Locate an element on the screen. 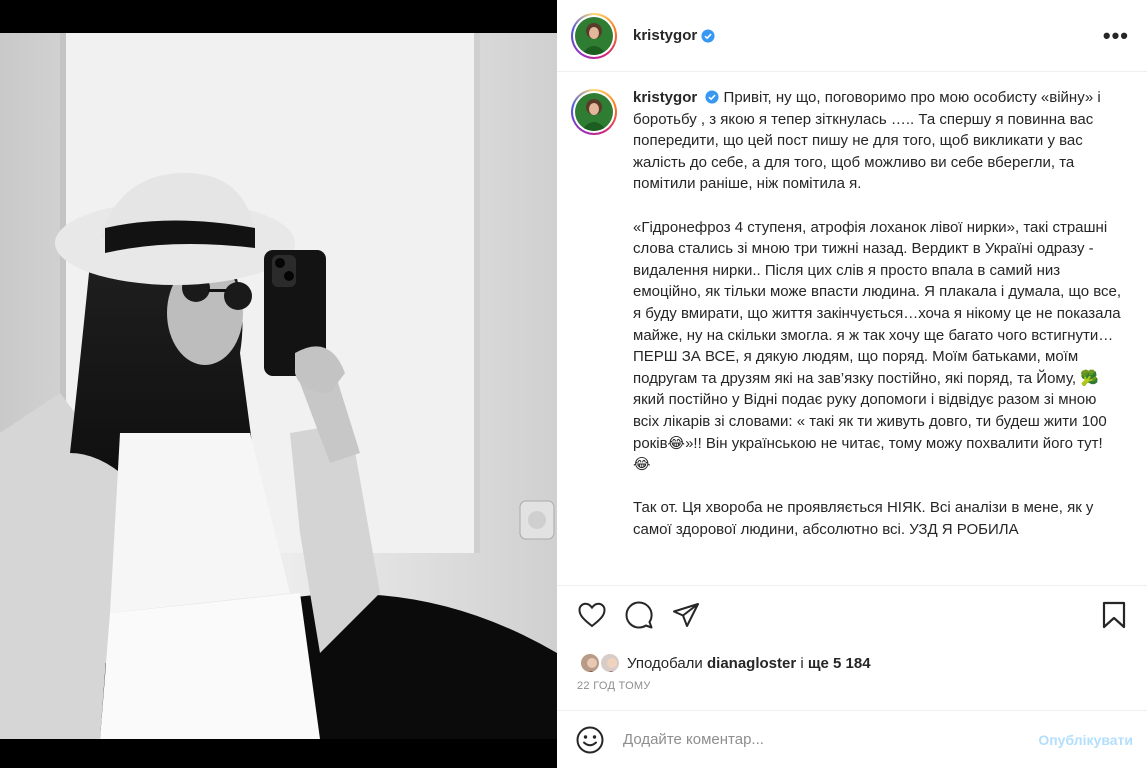 Image resolution: width=1147 pixels, height=768 pixels. comment-box: Опублікувати is located at coordinates (852, 739).